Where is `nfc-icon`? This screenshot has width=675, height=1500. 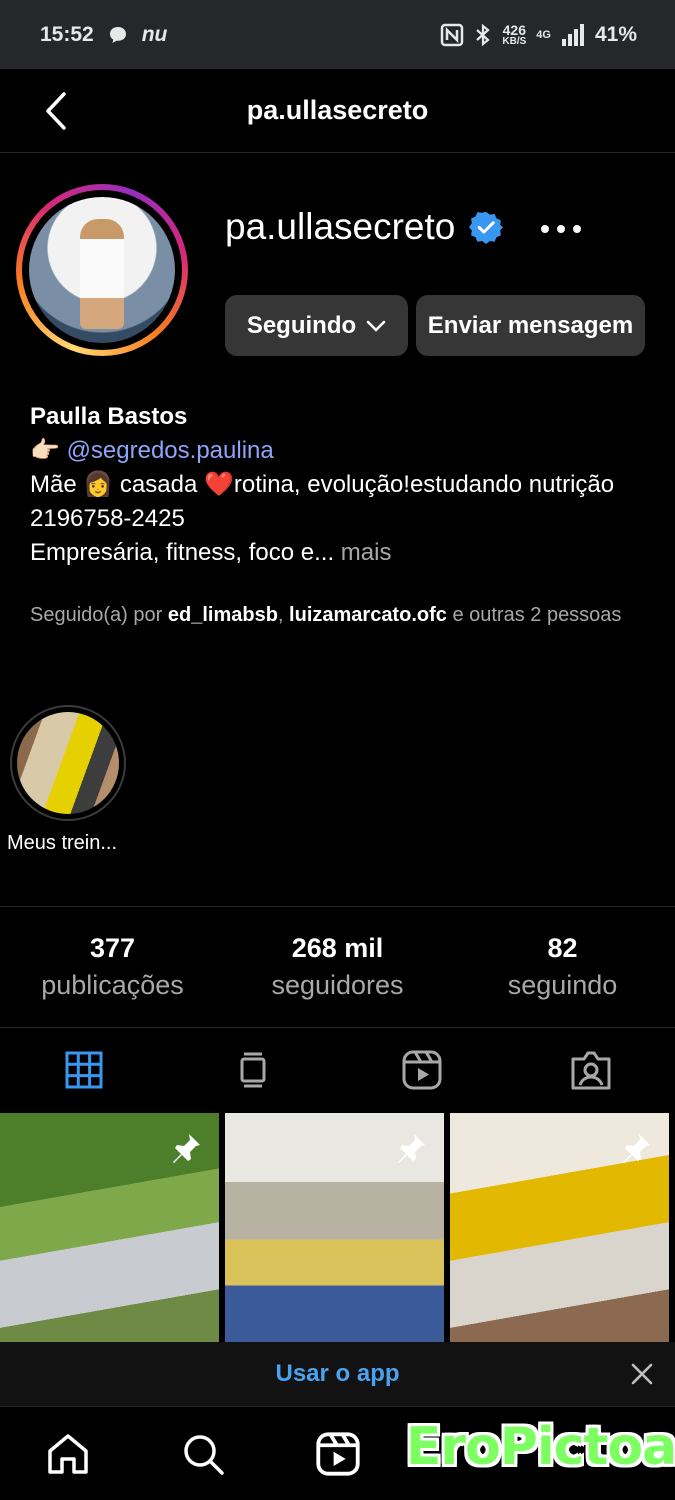 nfc-icon is located at coordinates (452, 34).